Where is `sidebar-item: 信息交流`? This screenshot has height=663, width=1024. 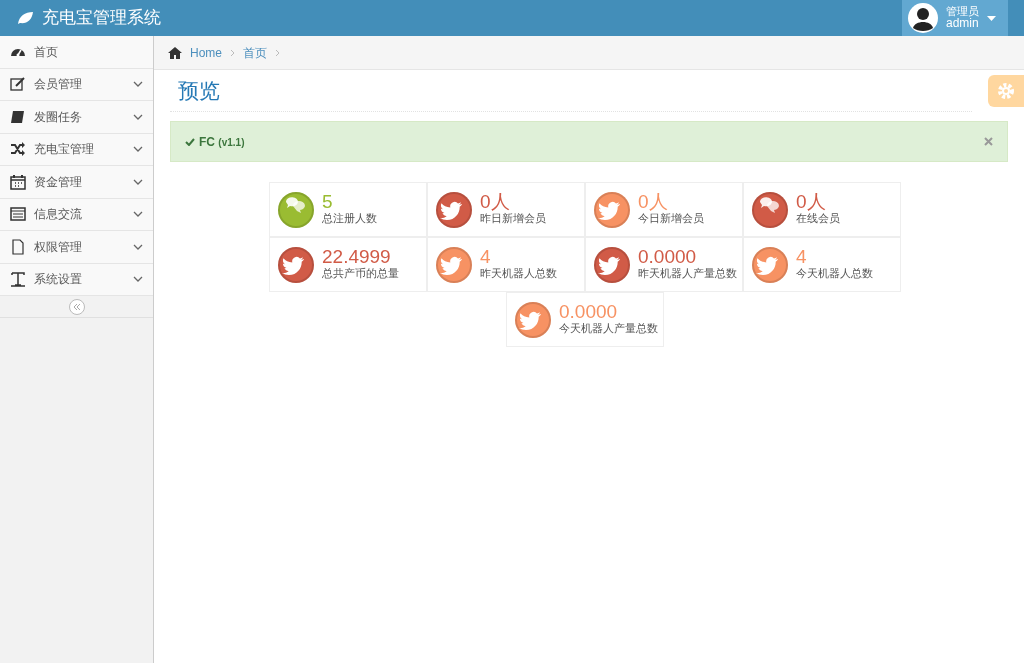
sidebar-item: 信息交流 is located at coordinates (76, 214).